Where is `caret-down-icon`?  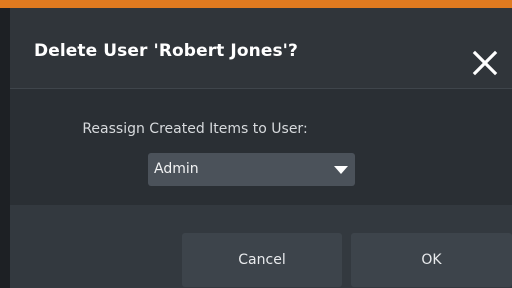 caret-down-icon is located at coordinates (341, 170).